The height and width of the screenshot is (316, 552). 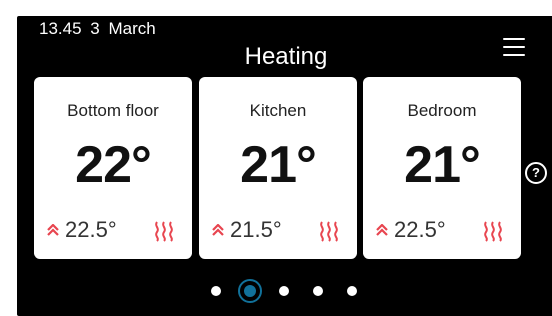 I want to click on clock-time: 13.45, so click(x=60, y=28).